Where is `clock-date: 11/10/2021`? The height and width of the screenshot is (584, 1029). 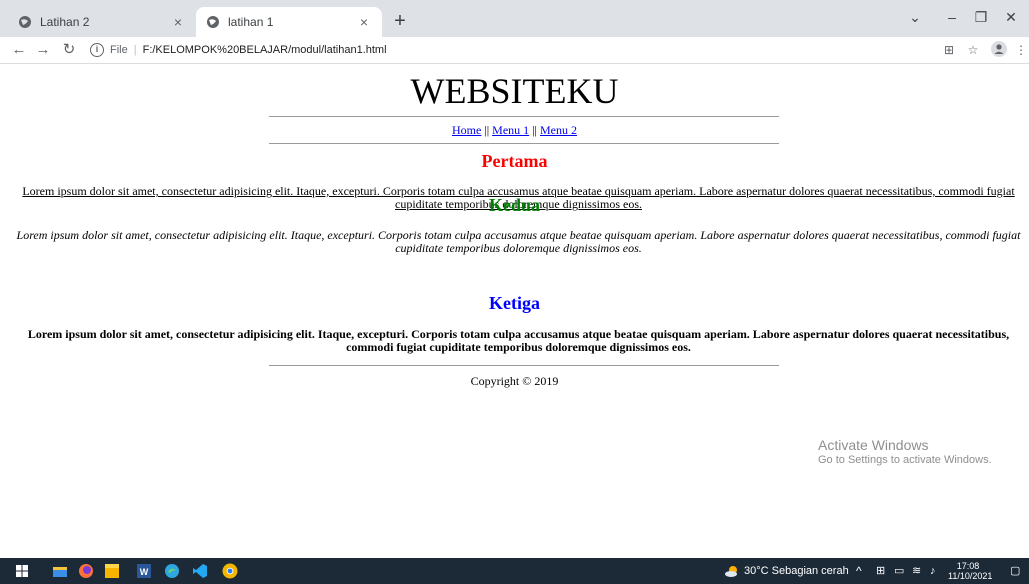
clock-date: 11/10/2021 is located at coordinates (970, 576).